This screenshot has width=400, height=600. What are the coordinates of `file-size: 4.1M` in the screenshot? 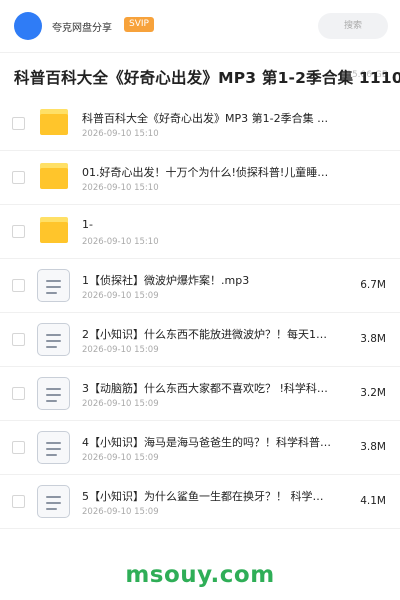 It's located at (373, 501).